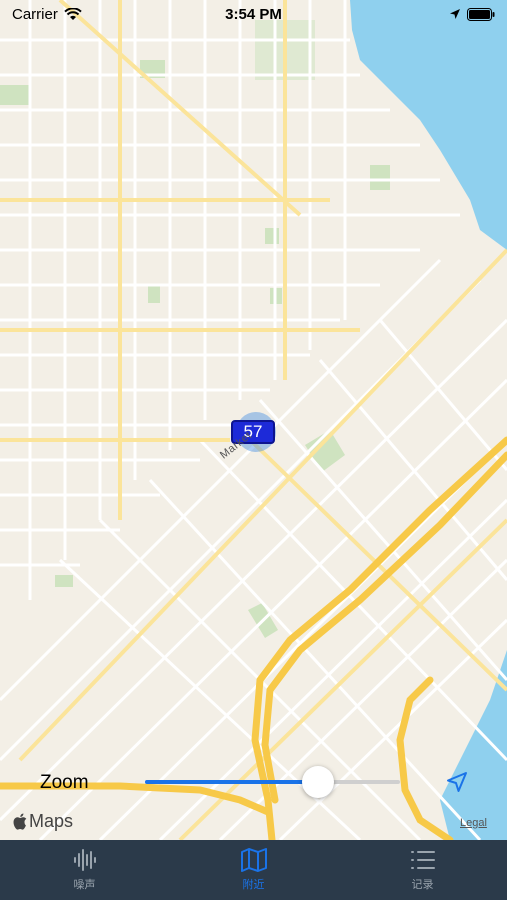 The height and width of the screenshot is (900, 507). What do you see at coordinates (422, 860) in the screenshot?
I see `list-icon` at bounding box center [422, 860].